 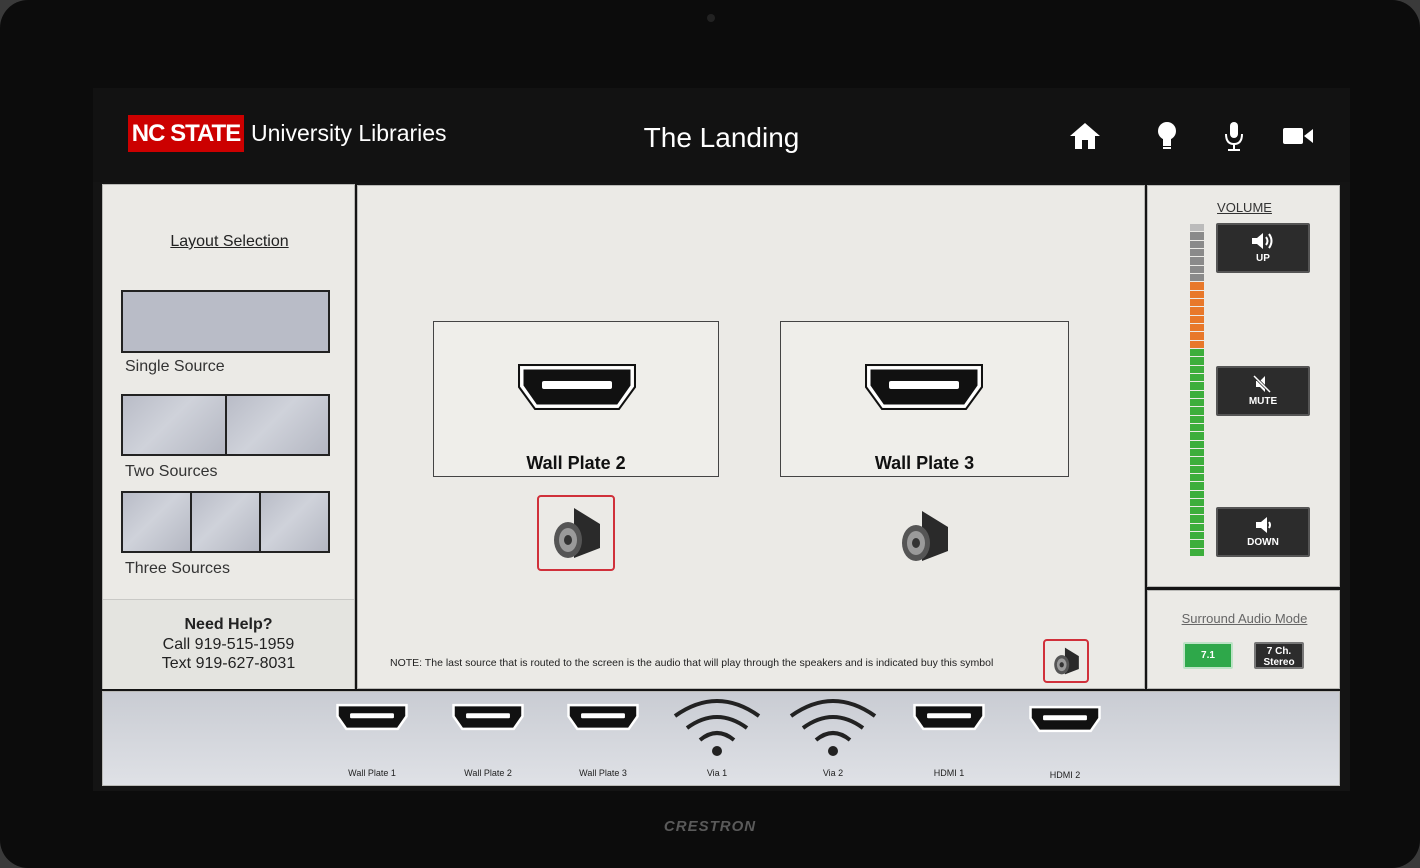 I want to click on help-phone-call: Call 919-515-1959, so click(x=228, y=644).